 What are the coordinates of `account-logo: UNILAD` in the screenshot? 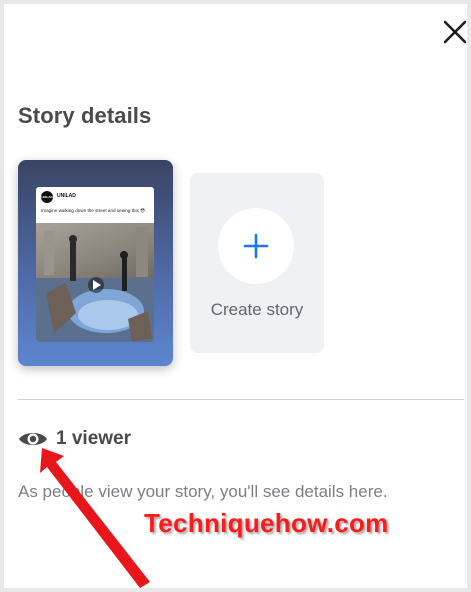 It's located at (47, 197).